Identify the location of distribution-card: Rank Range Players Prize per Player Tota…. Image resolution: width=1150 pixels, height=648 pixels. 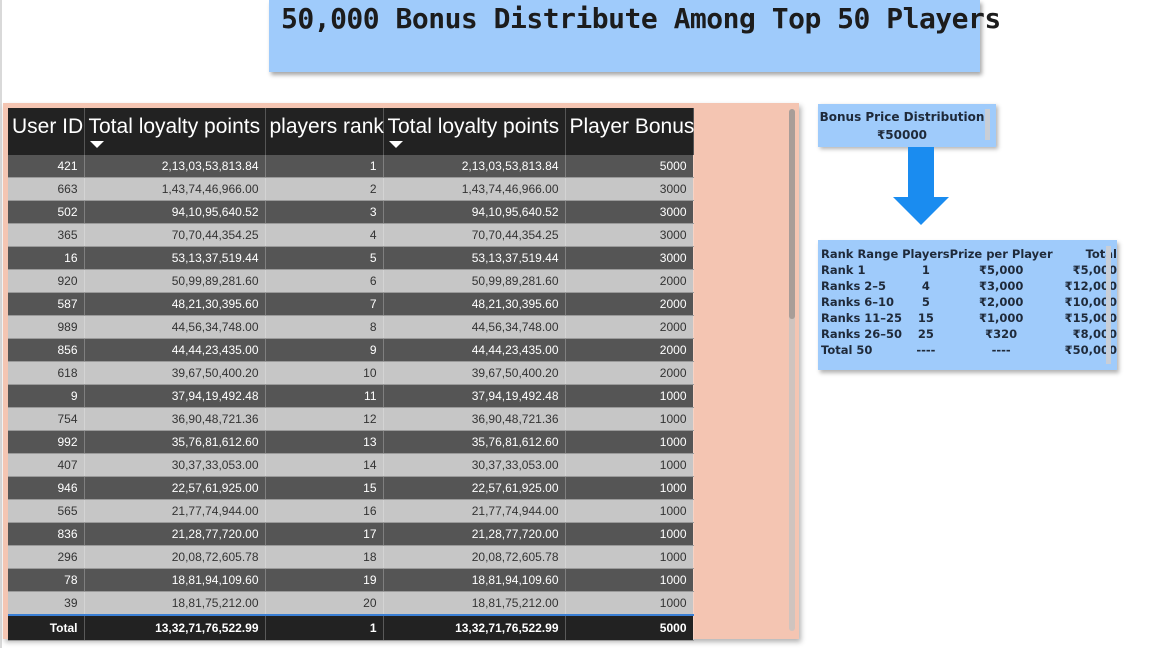
(967, 305).